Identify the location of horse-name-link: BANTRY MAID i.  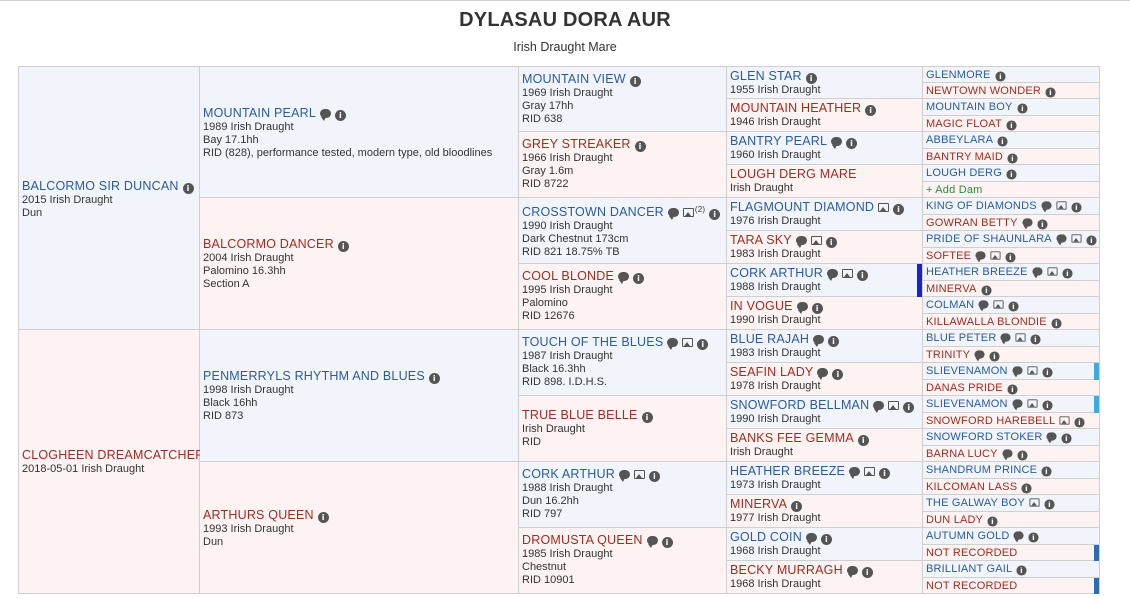
(1011, 157).